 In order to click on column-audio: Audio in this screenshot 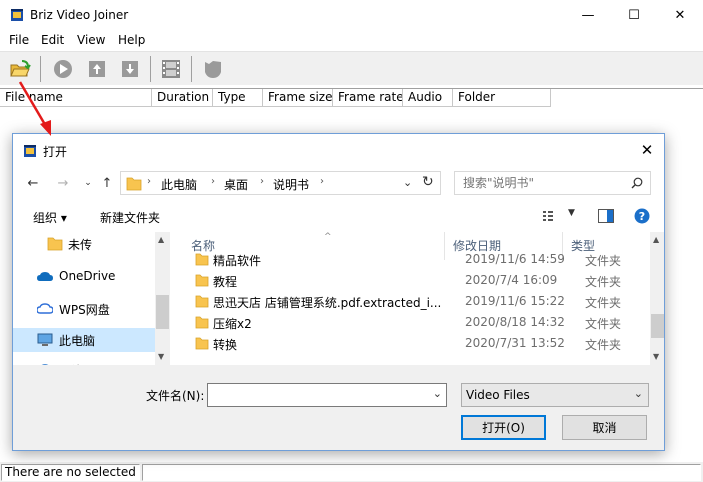, I will do `click(428, 98)`.